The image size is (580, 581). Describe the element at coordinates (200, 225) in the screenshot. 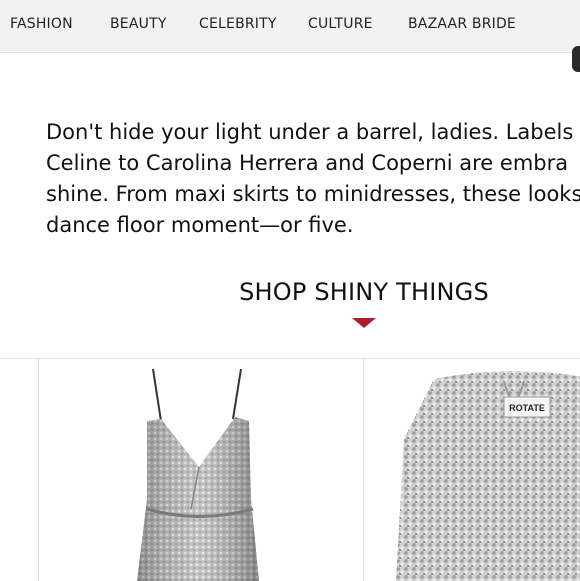

I see `intro-line: dance floor moment—or five.` at that location.